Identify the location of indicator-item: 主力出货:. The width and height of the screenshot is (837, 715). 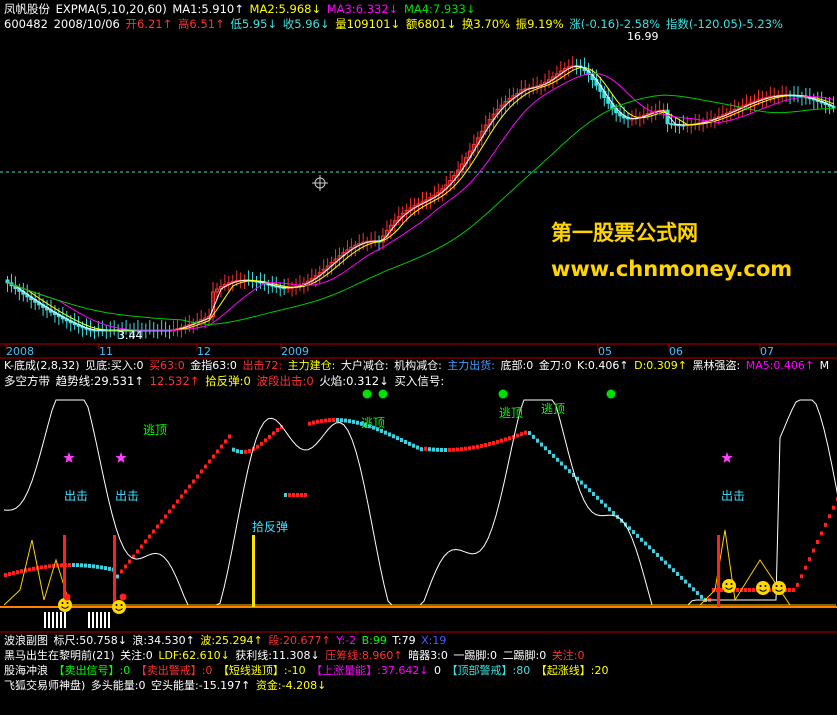
(471, 365).